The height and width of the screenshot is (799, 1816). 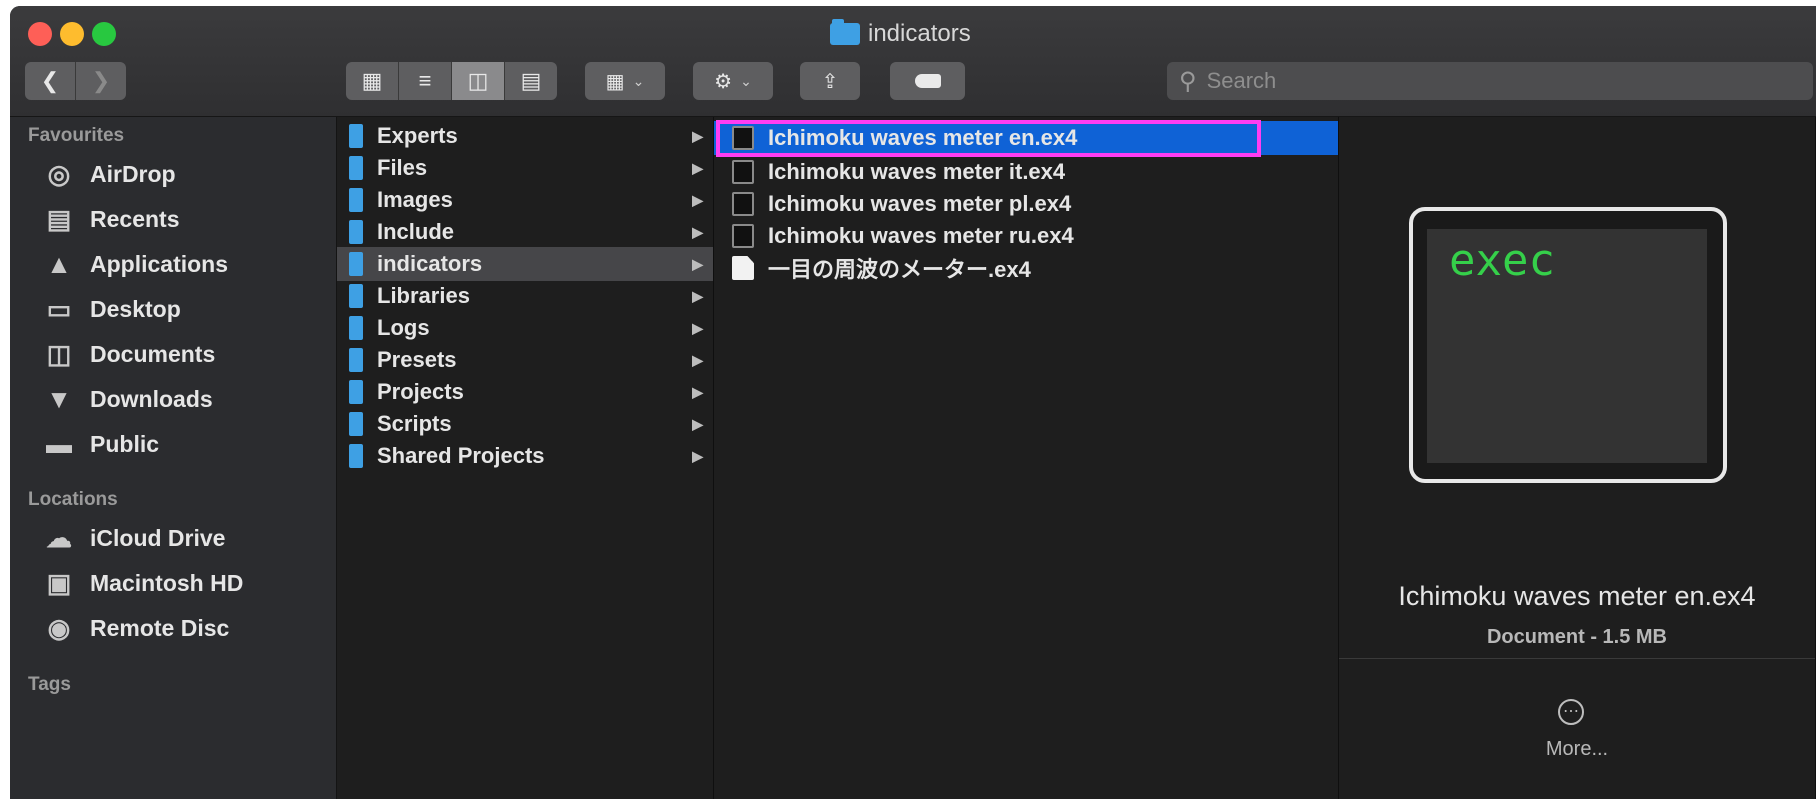 I want to click on sidebar-item-recents: ▤ Recents, so click(x=111, y=219).